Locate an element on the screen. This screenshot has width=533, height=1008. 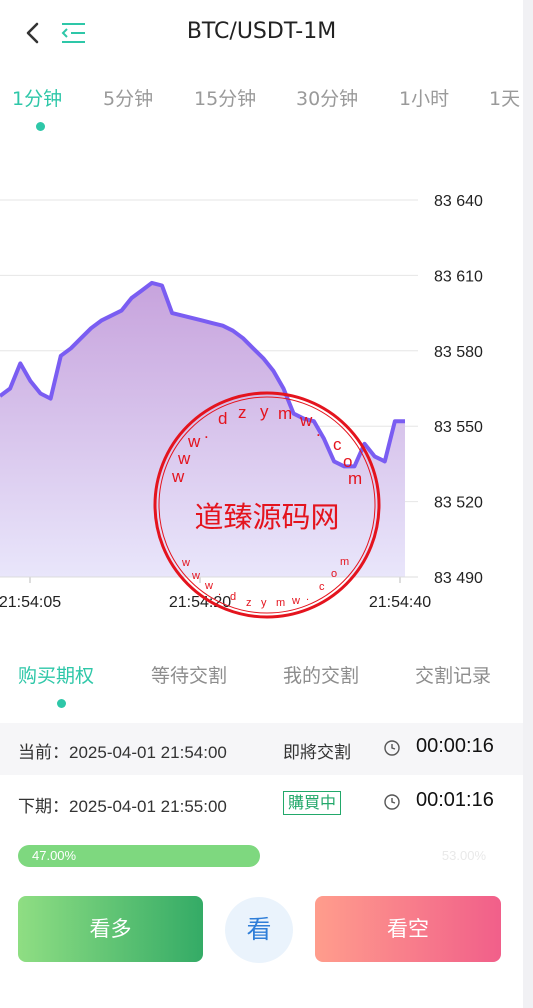
y-tick-label: 83 640 is located at coordinates (458, 201).